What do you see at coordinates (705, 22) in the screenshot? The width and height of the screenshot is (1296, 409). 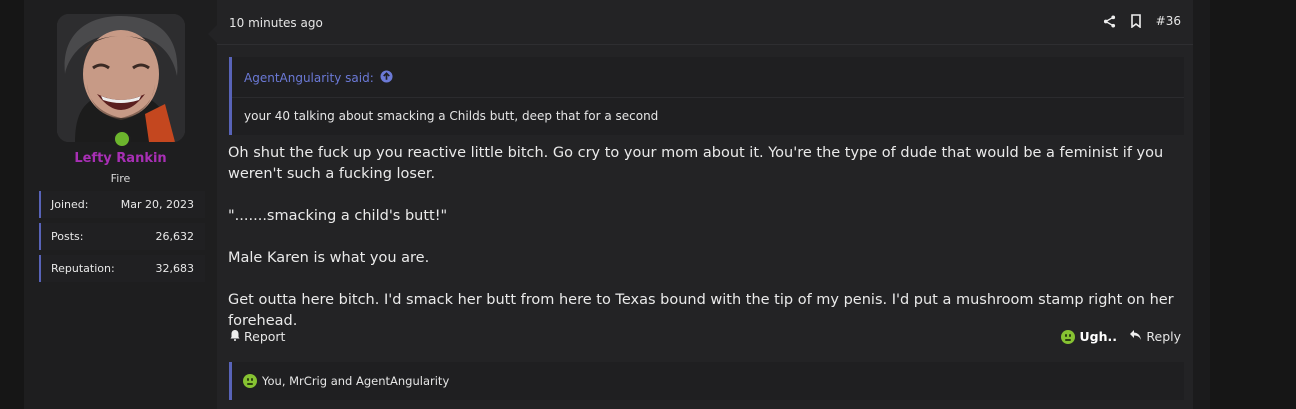 I see `post-header: 10 minutes ago #36` at bounding box center [705, 22].